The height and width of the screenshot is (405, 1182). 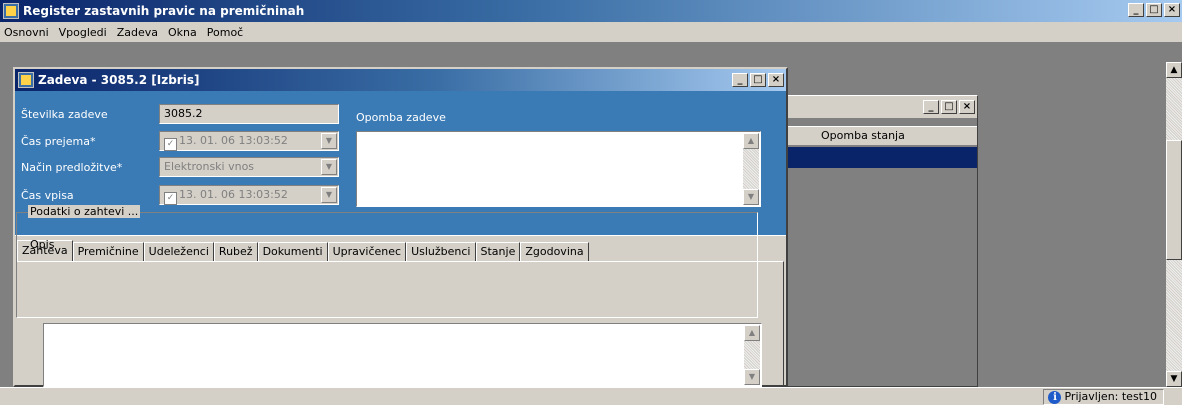 What do you see at coordinates (64, 114) in the screenshot?
I see `stevilka-label: Številka zadeve` at bounding box center [64, 114].